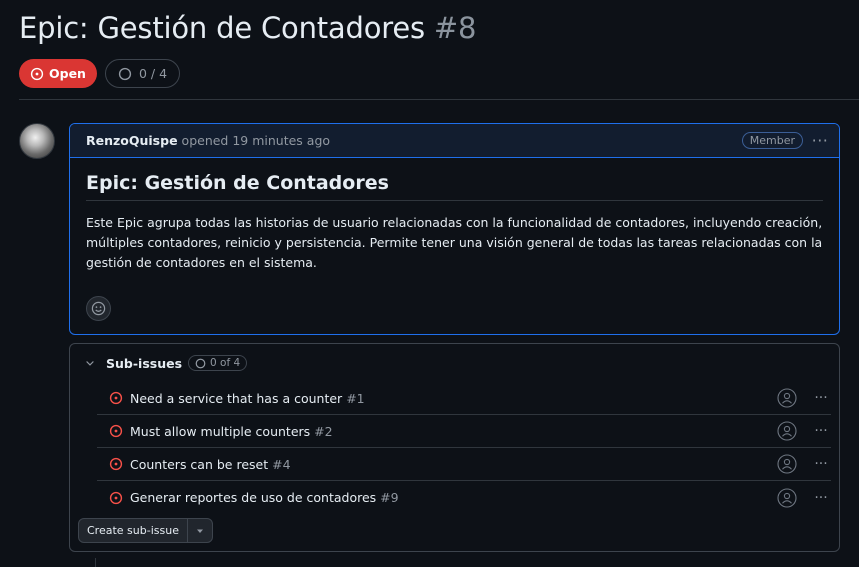 The height and width of the screenshot is (567, 859). Describe the element at coordinates (100, 73) in the screenshot. I see `issue-status-row: Open 0 / 4` at that location.